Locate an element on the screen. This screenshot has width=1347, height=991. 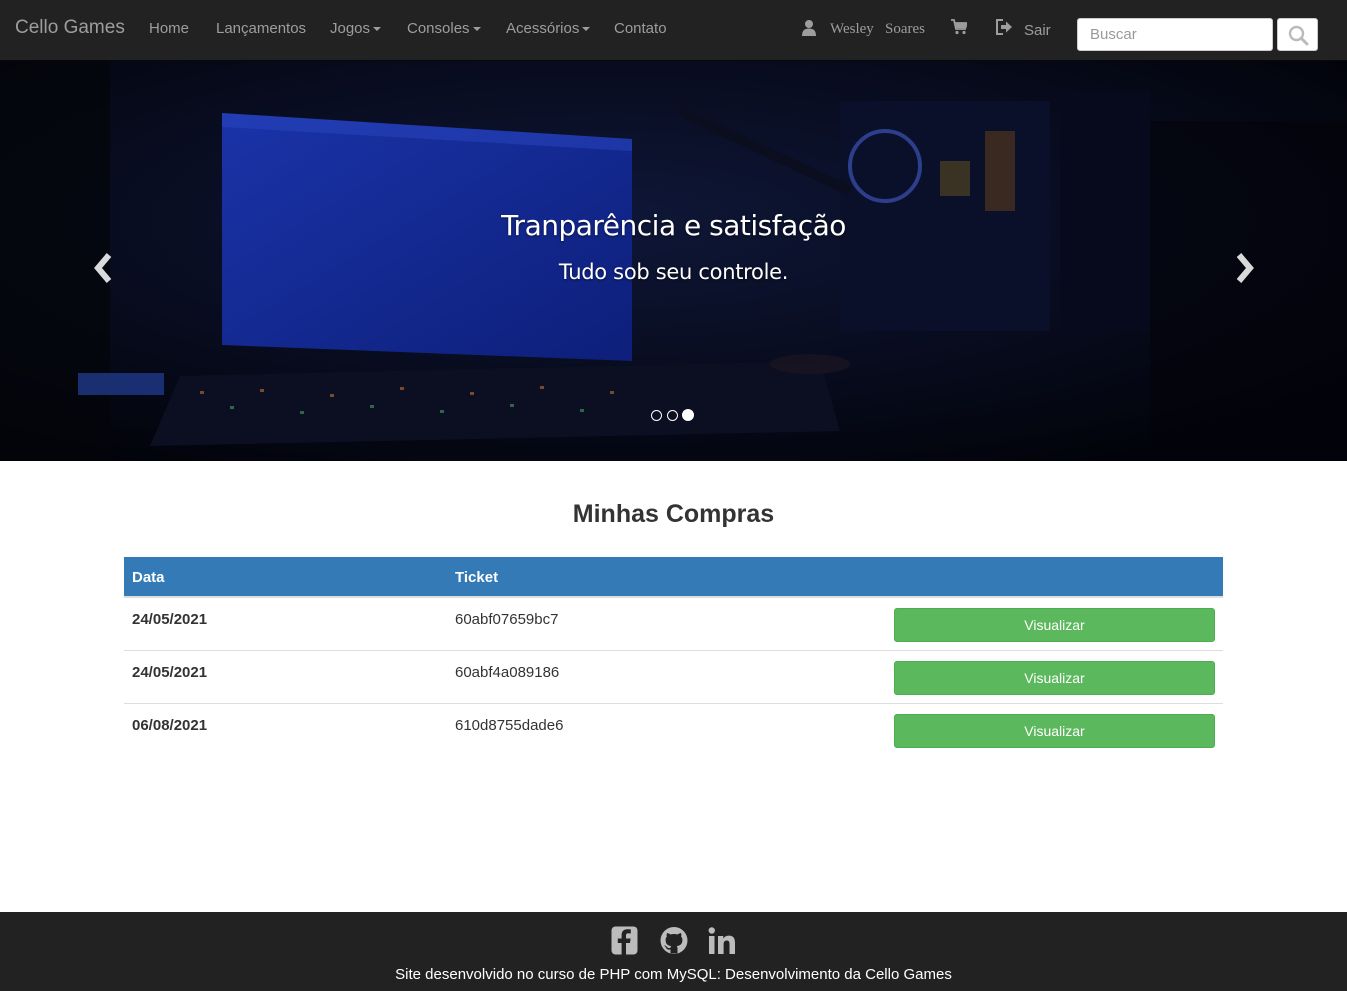
purchase-ticket: 60abf07659bc7 is located at coordinates (507, 619).